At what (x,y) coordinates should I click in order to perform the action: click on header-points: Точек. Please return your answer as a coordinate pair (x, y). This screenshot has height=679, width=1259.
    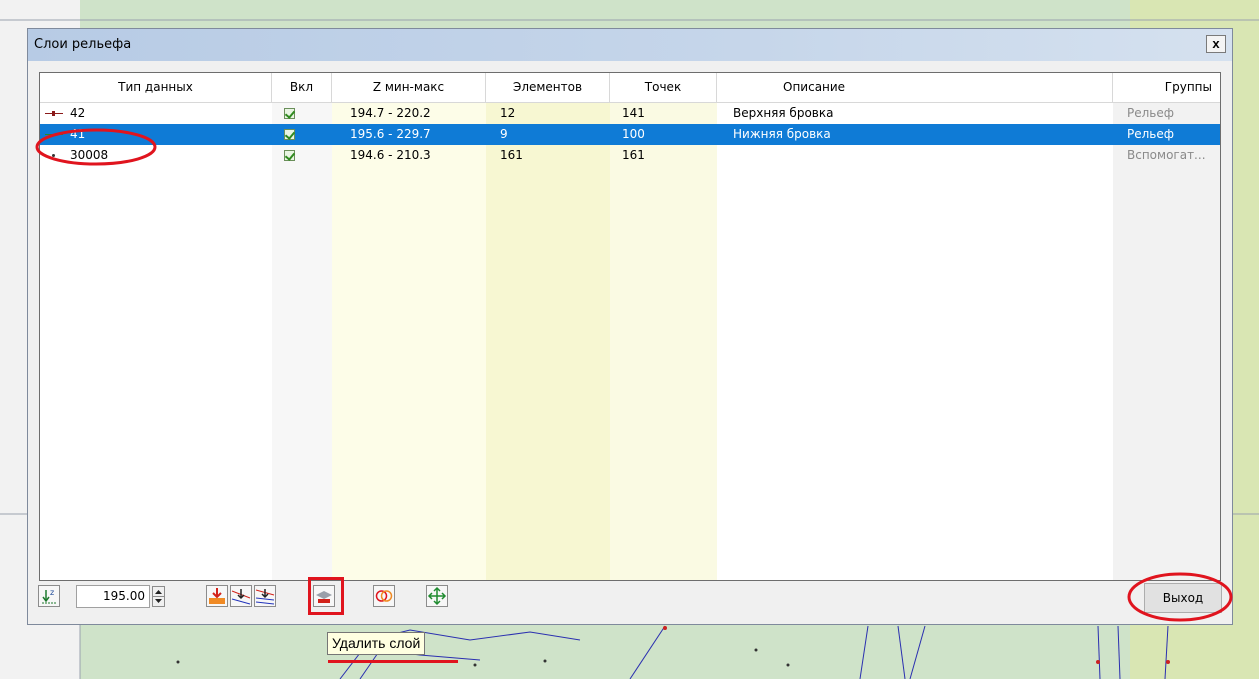
    Looking at the image, I should click on (663, 87).